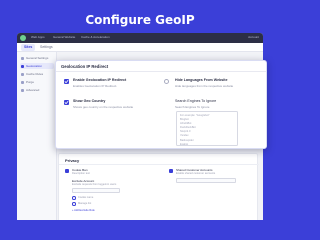 The image size is (320, 240). I want to click on tab-sites: Sites, so click(28, 47).